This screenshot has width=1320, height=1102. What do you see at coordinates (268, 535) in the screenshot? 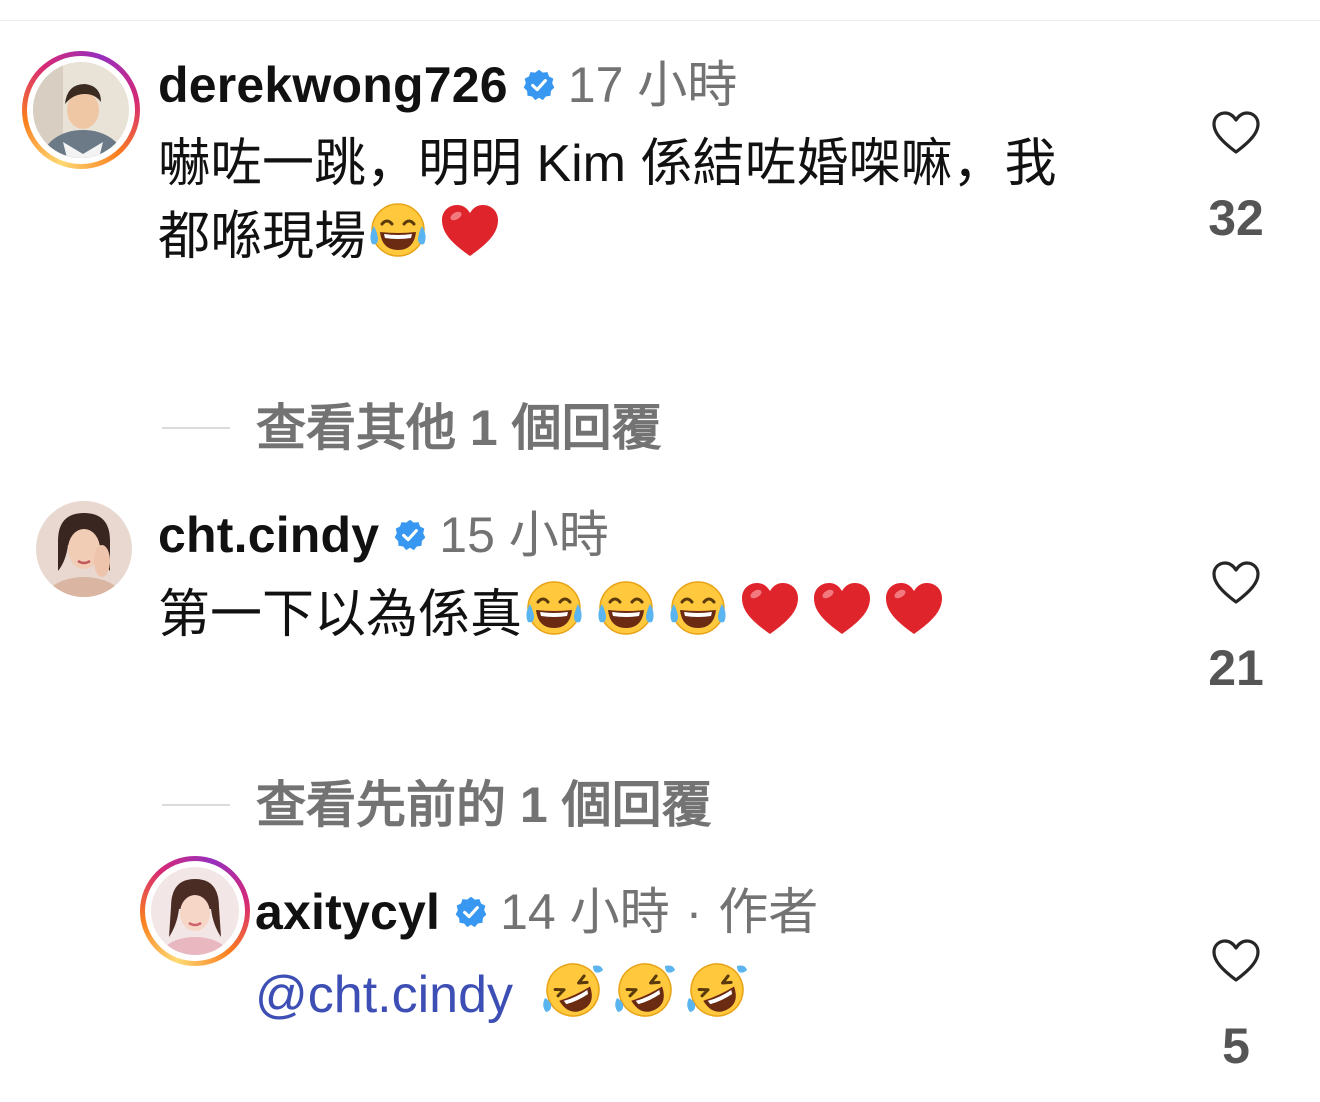
I see `username: cht.cindy` at bounding box center [268, 535].